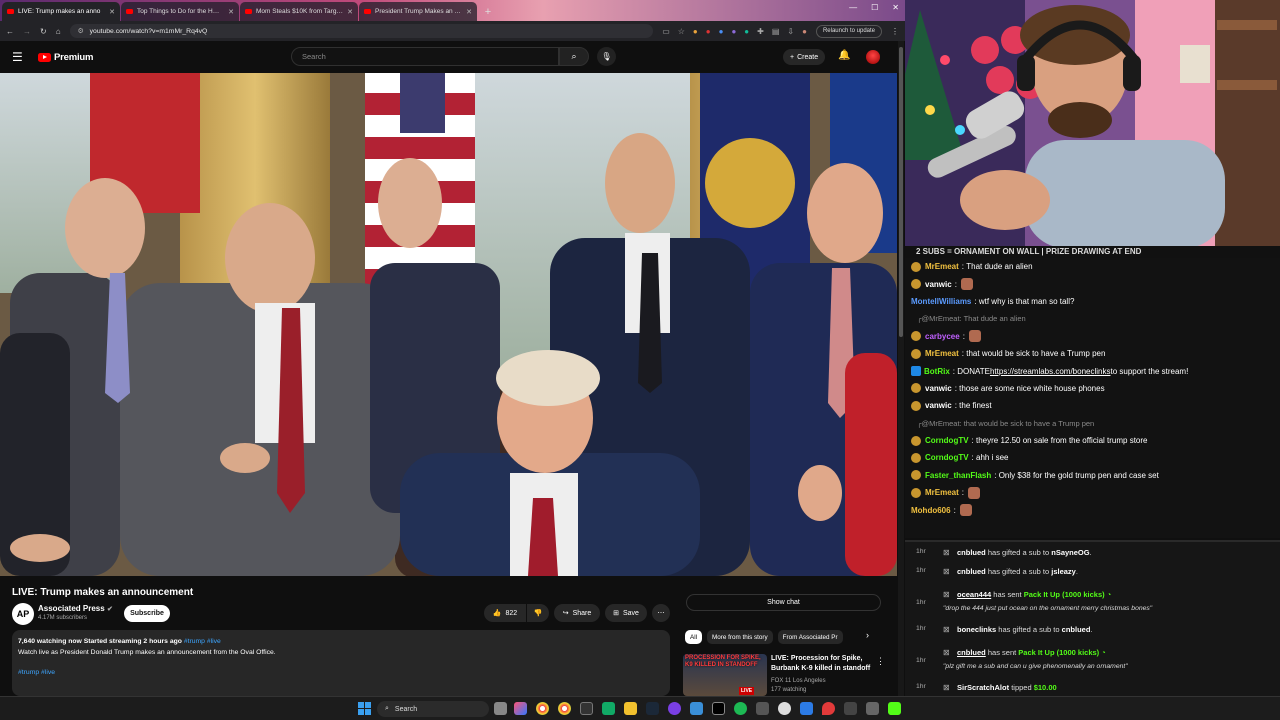  What do you see at coordinates (693, 637) in the screenshot?
I see `chip-all: All` at bounding box center [693, 637].